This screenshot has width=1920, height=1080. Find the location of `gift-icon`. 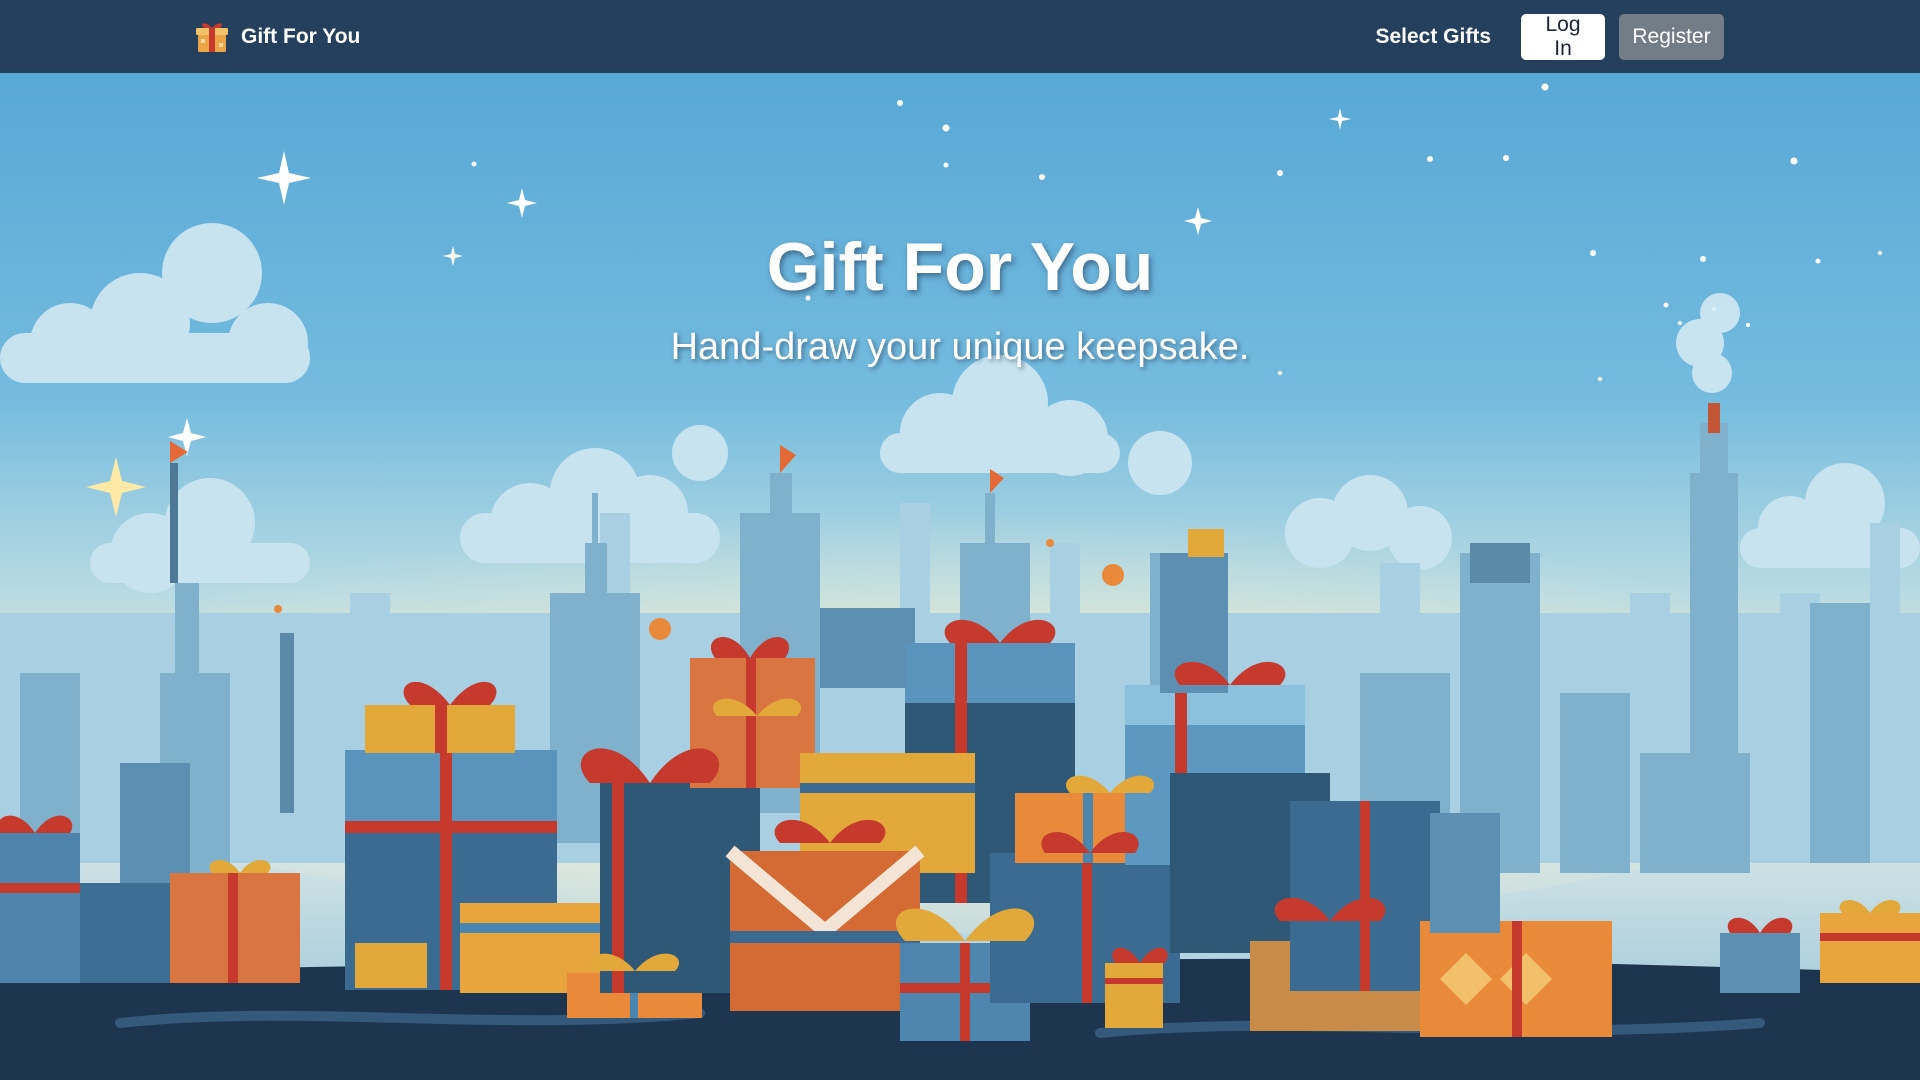

gift-icon is located at coordinates (212, 37).